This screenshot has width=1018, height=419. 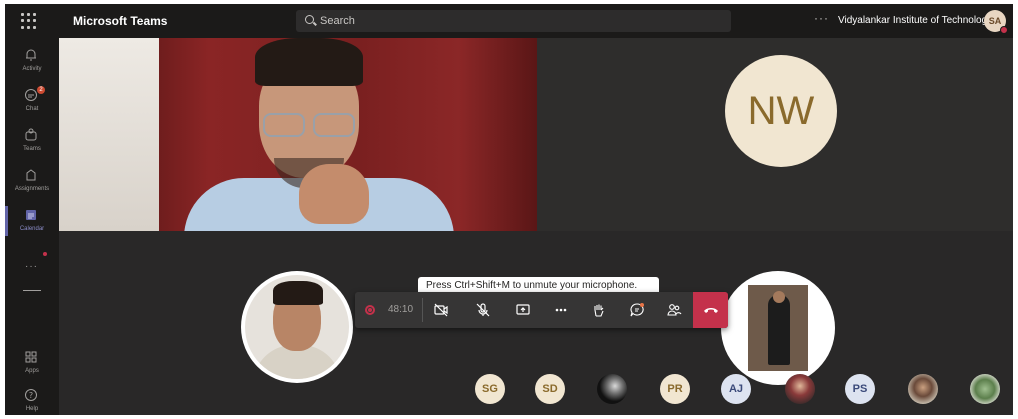 I want to click on chat-badge: 2, so click(x=41, y=90).